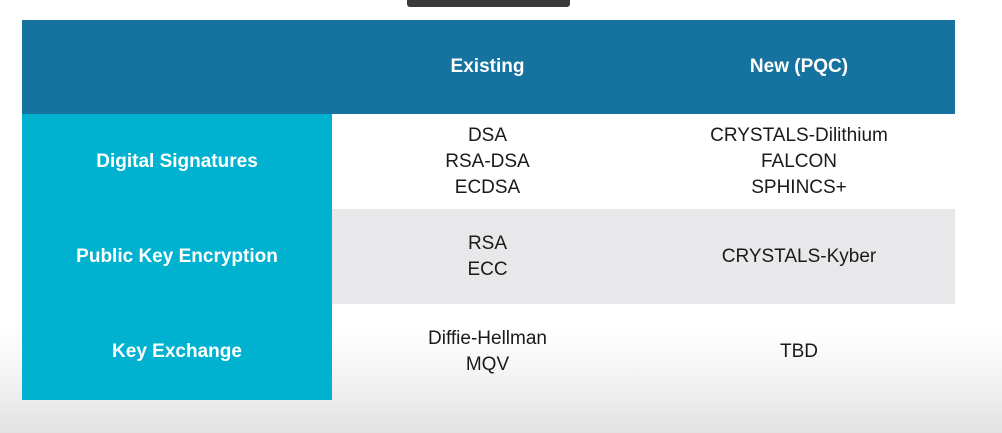 The width and height of the screenshot is (1002, 433). I want to click on new-pqc-cell: CRYSTALS-Dilithium FALCON SPHINCS+, so click(799, 161).